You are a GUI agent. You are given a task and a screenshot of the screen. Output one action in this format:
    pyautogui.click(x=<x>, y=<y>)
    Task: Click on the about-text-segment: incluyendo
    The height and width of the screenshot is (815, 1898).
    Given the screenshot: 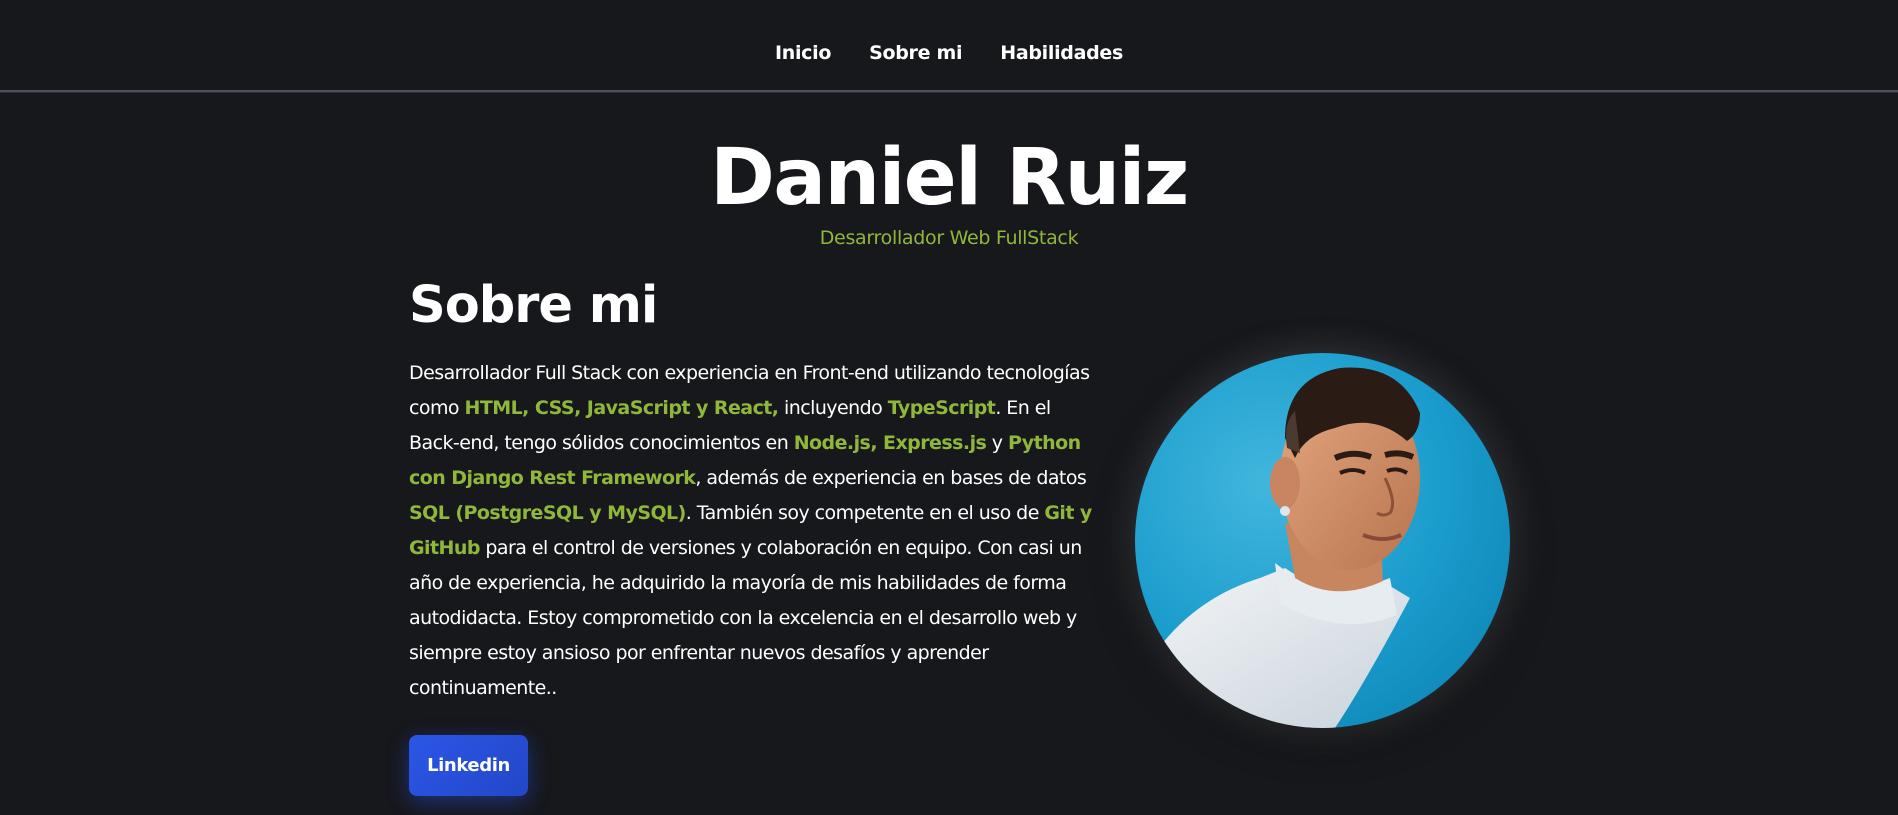 What is the action you would take?
    pyautogui.click(x=833, y=408)
    